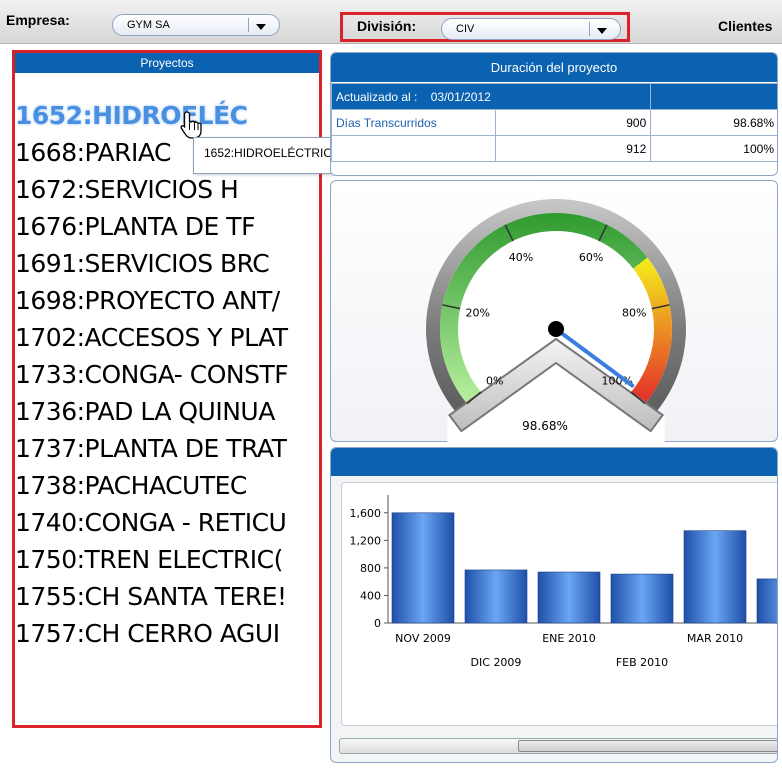 Image resolution: width=782 pixels, height=770 pixels. What do you see at coordinates (745, 26) in the screenshot?
I see `clientes-label: Clientes` at bounding box center [745, 26].